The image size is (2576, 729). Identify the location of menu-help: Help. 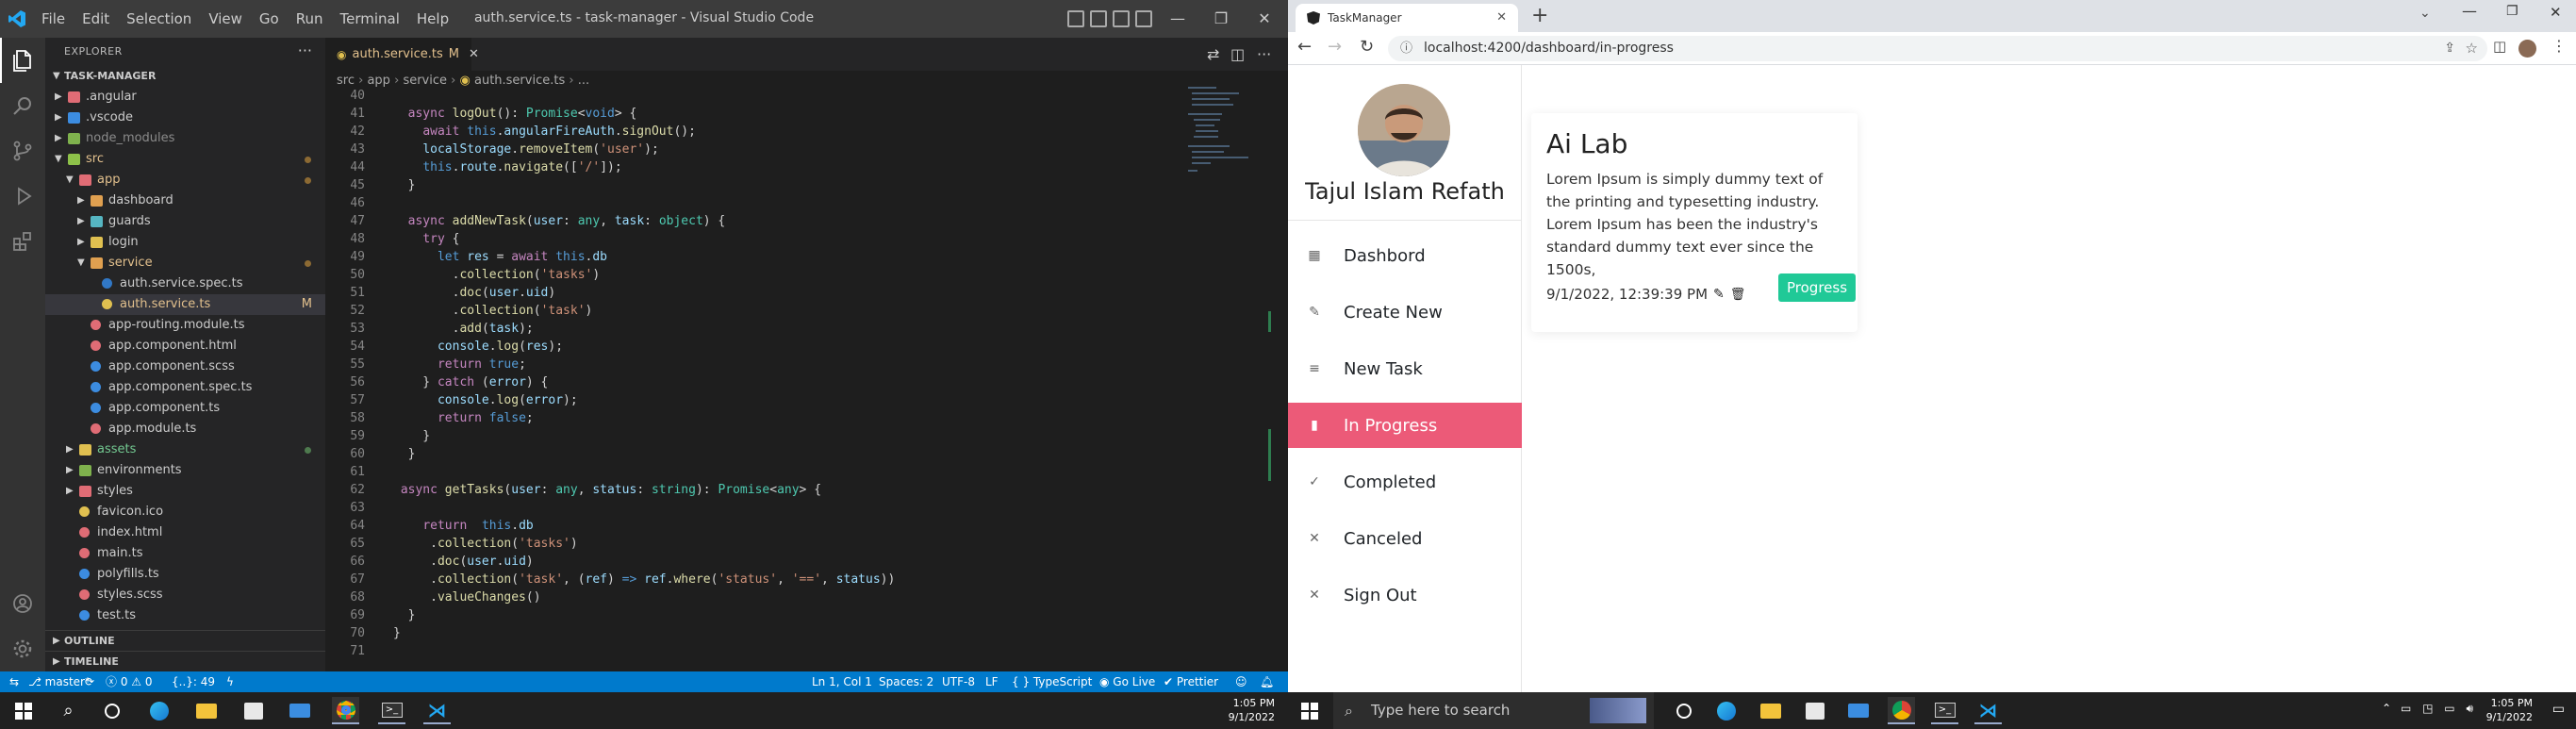
(433, 18).